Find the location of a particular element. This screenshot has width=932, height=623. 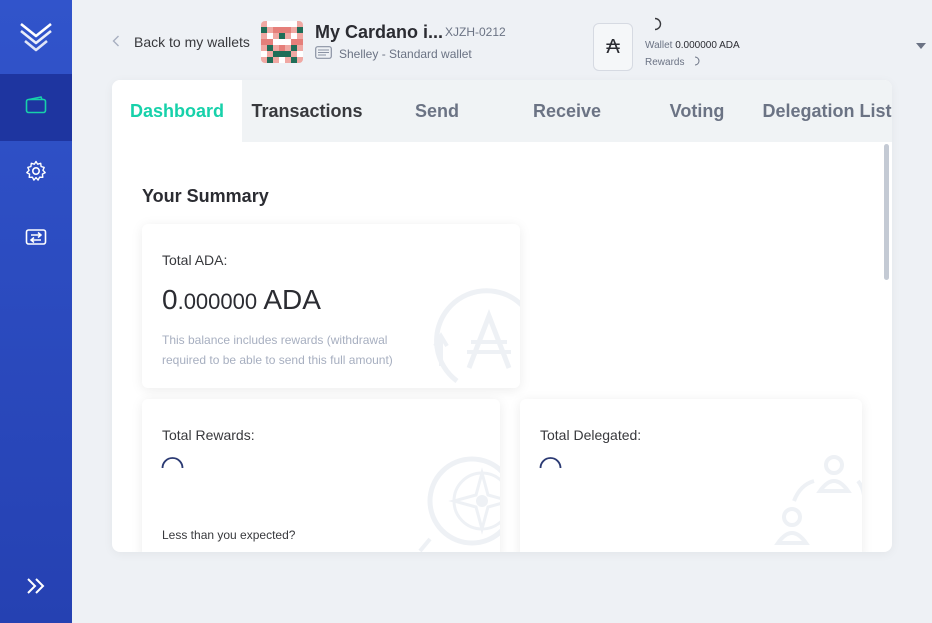

total-ada-fraction: .000000 is located at coordinates (217, 301).